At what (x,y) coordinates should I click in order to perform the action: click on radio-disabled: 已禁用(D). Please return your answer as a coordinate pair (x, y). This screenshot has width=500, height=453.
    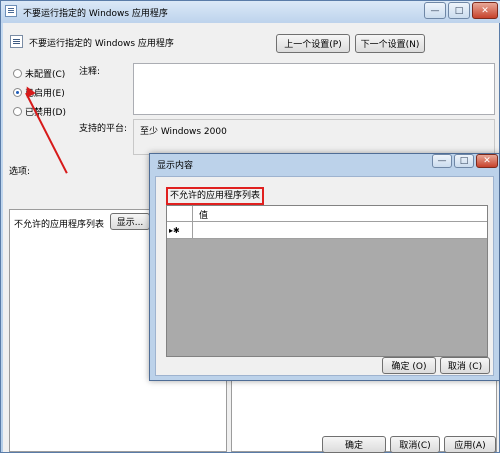
    Looking at the image, I should click on (39, 111).